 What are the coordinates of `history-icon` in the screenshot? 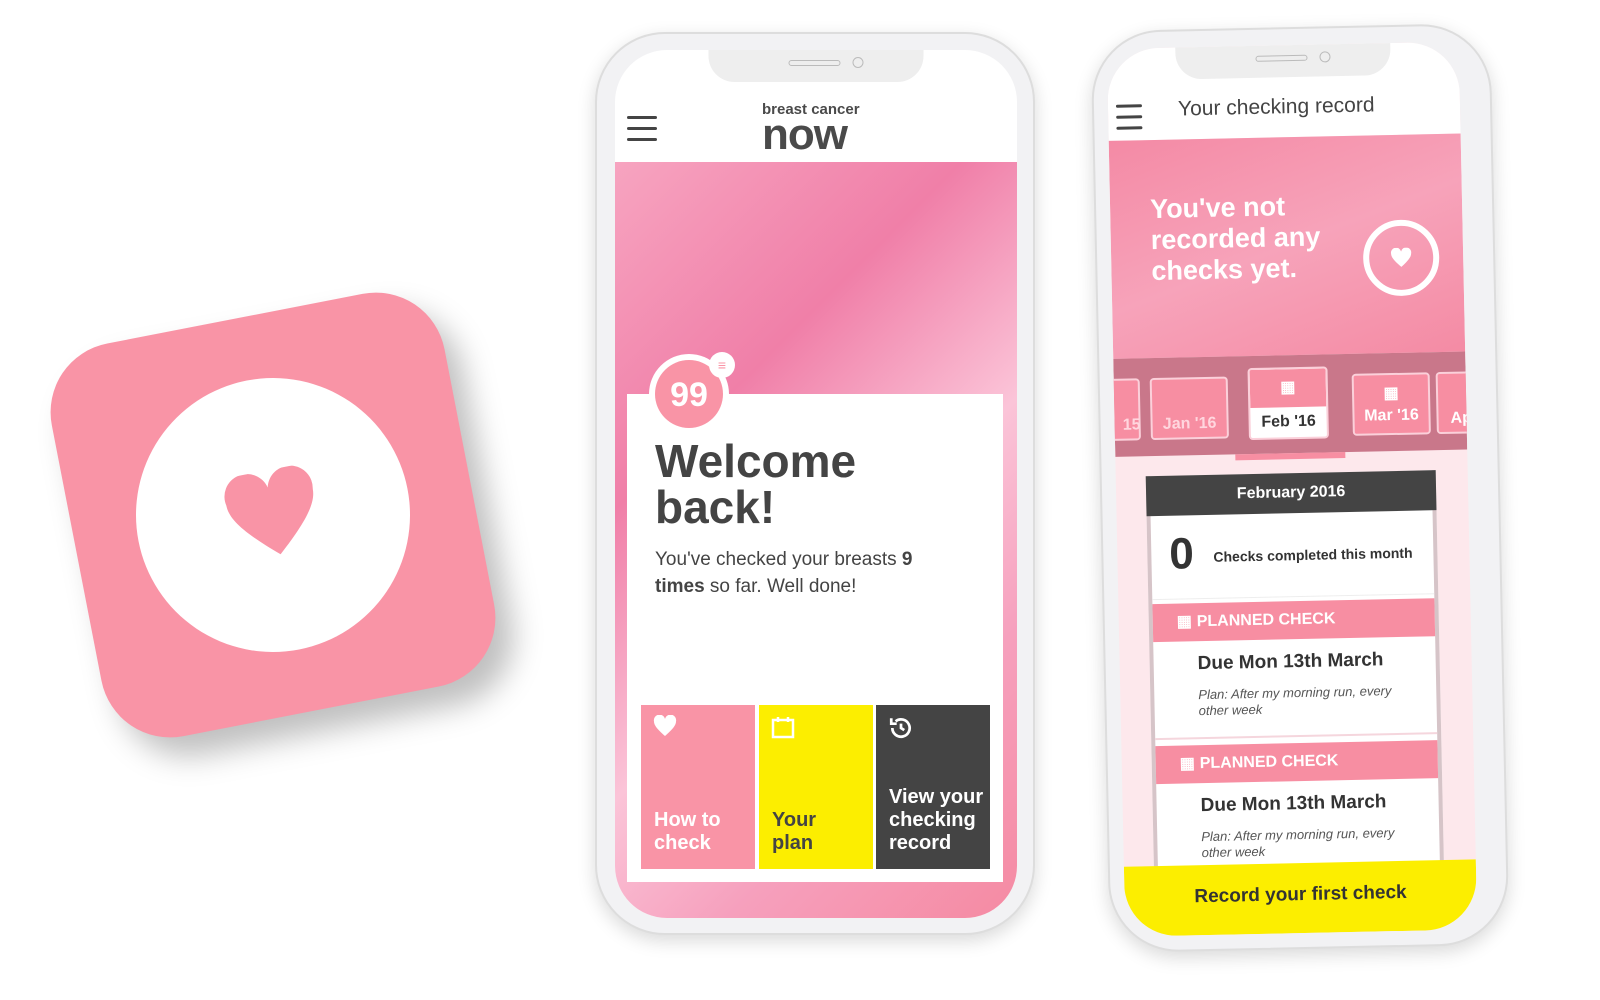 It's located at (900, 728).